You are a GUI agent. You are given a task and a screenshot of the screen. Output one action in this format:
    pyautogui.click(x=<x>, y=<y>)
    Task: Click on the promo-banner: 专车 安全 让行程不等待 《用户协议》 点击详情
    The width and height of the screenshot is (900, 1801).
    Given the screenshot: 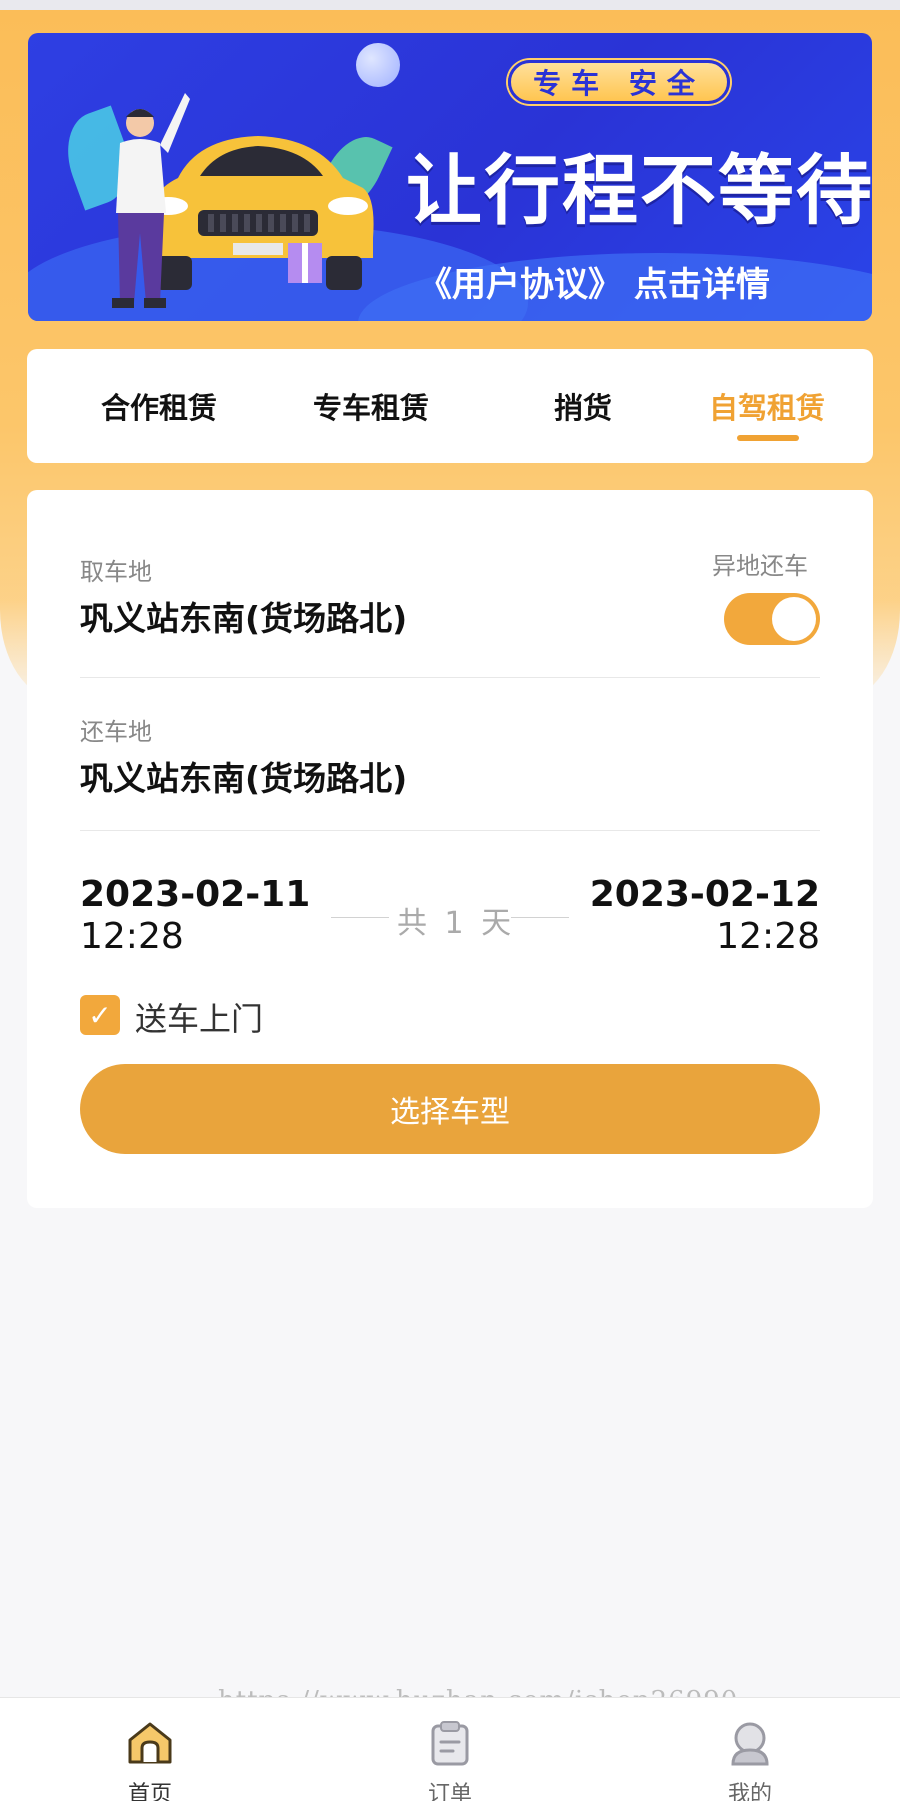 What is the action you would take?
    pyautogui.click(x=450, y=177)
    